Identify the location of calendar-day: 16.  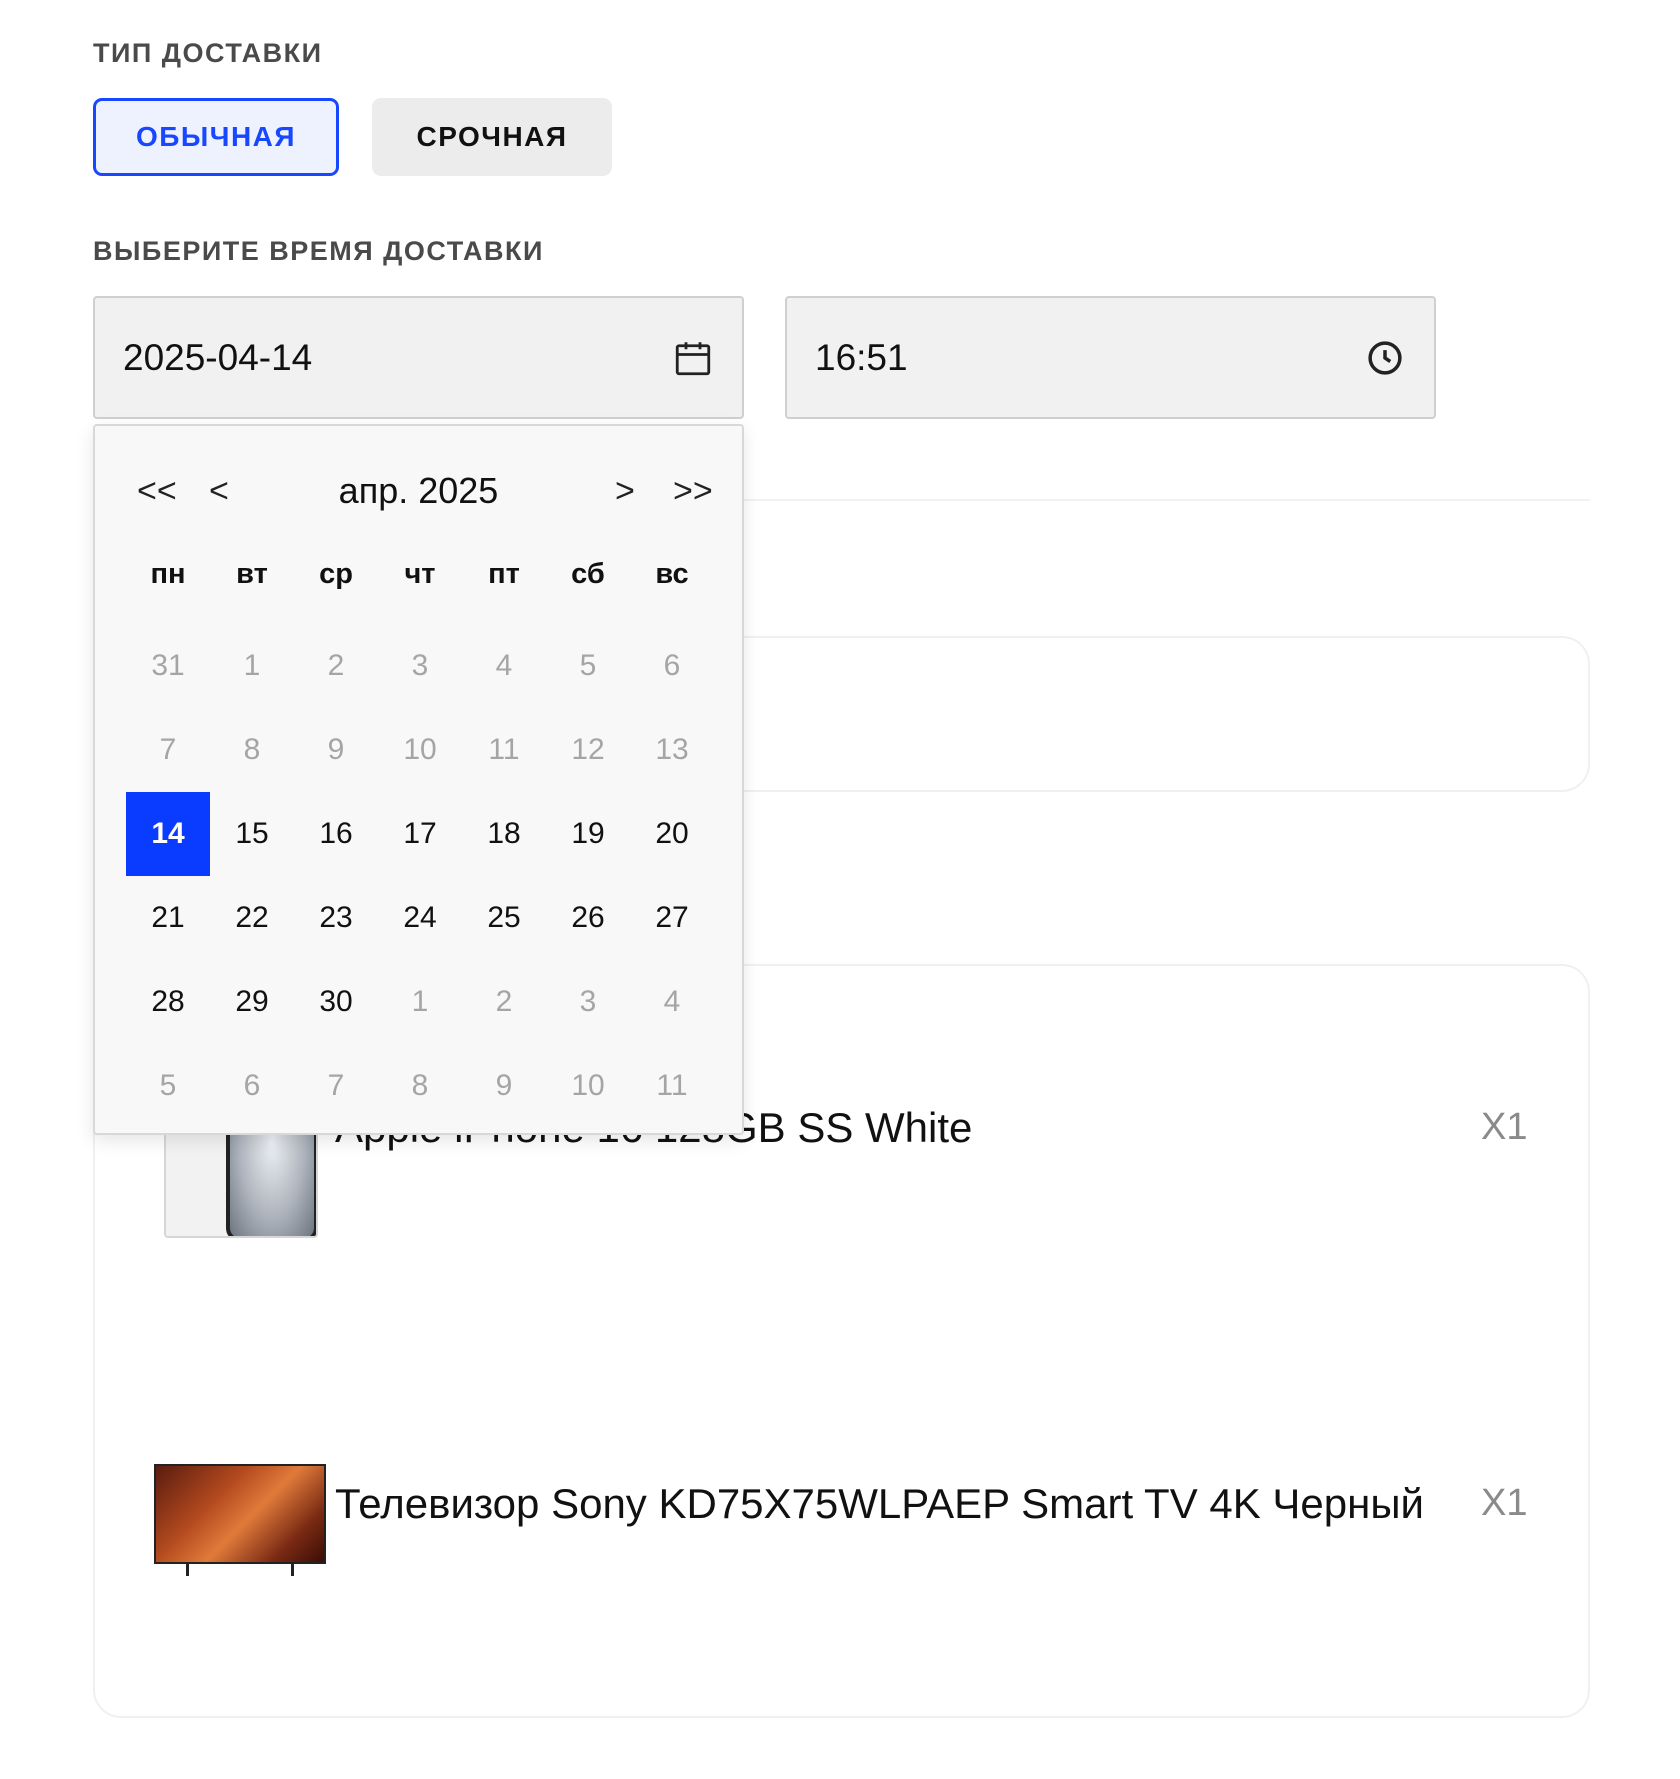
(336, 834).